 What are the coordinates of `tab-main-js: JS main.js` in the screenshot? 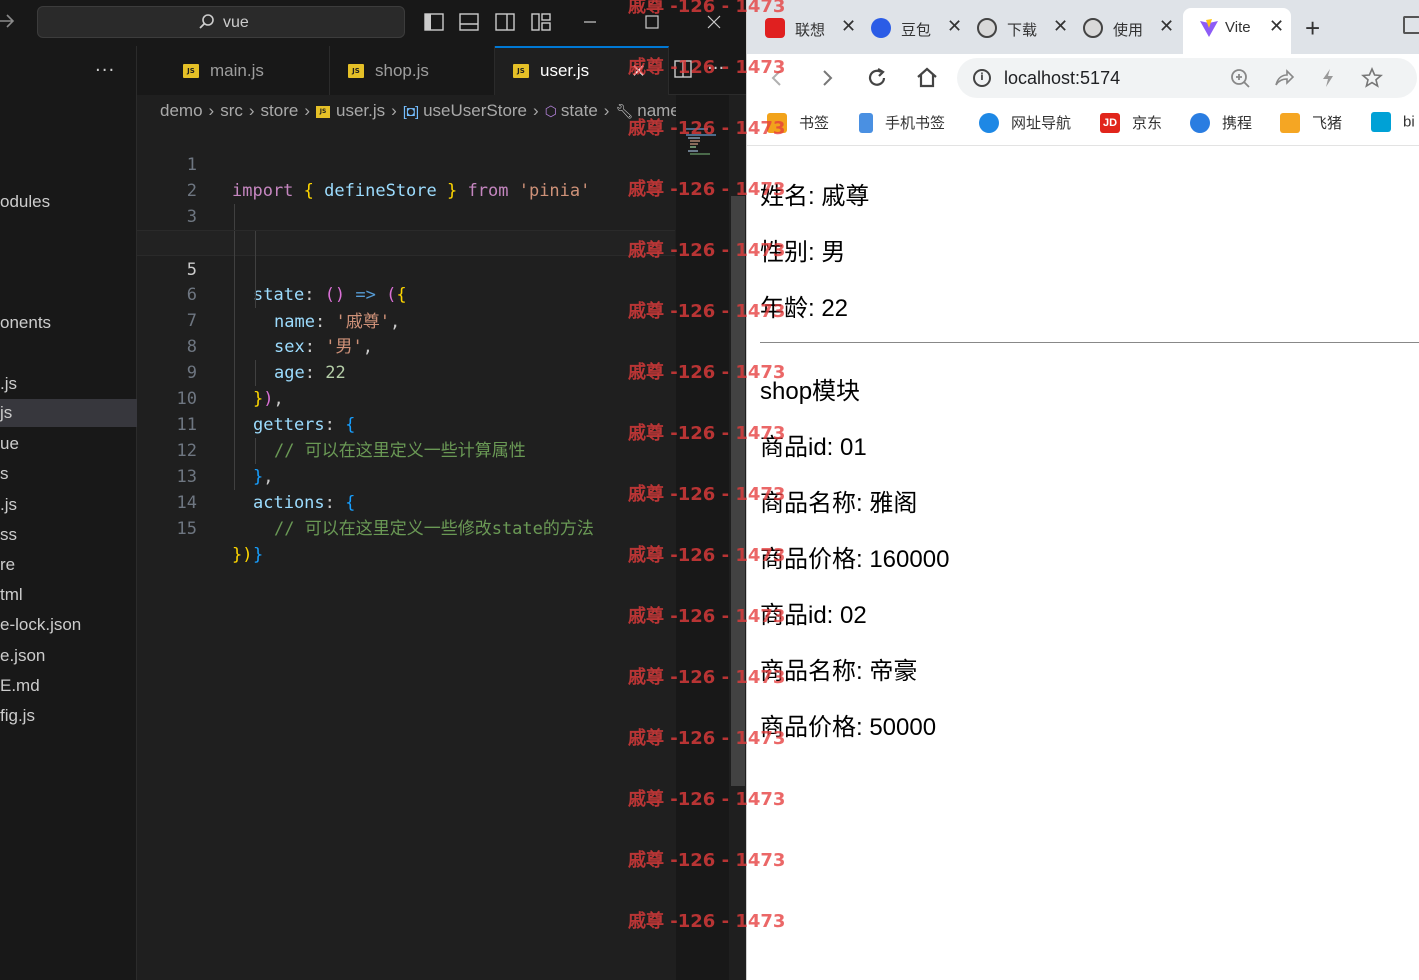 It's located at (233, 70).